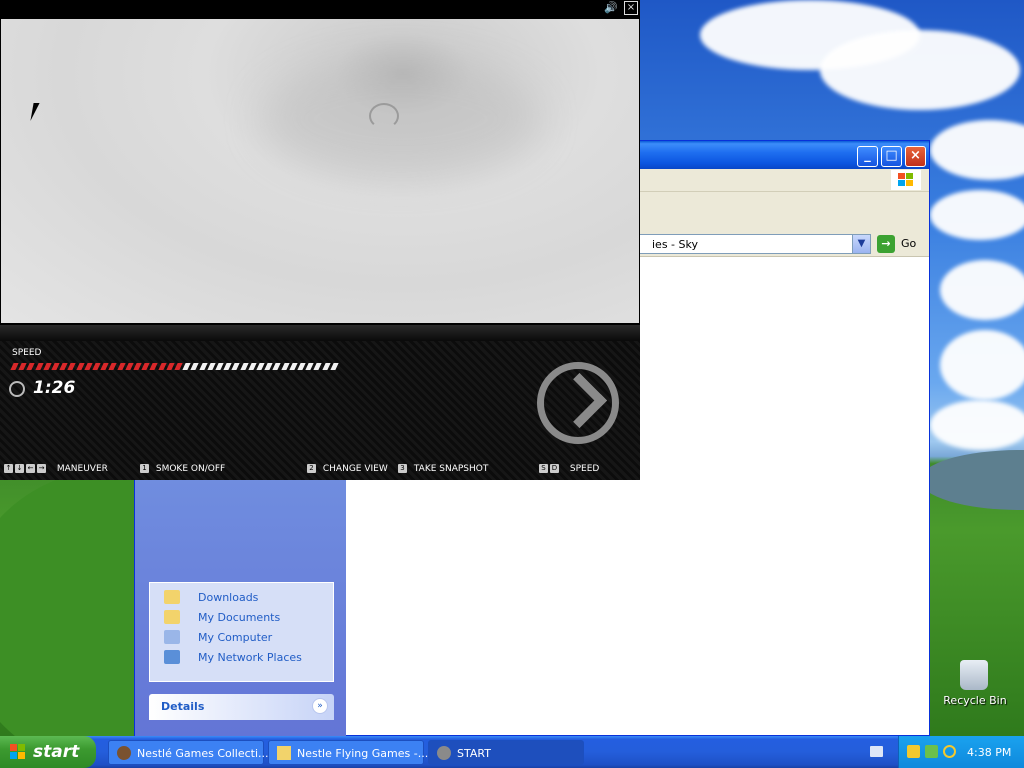  Describe the element at coordinates (320, 333) in the screenshot. I see `hud-top-bar` at that location.